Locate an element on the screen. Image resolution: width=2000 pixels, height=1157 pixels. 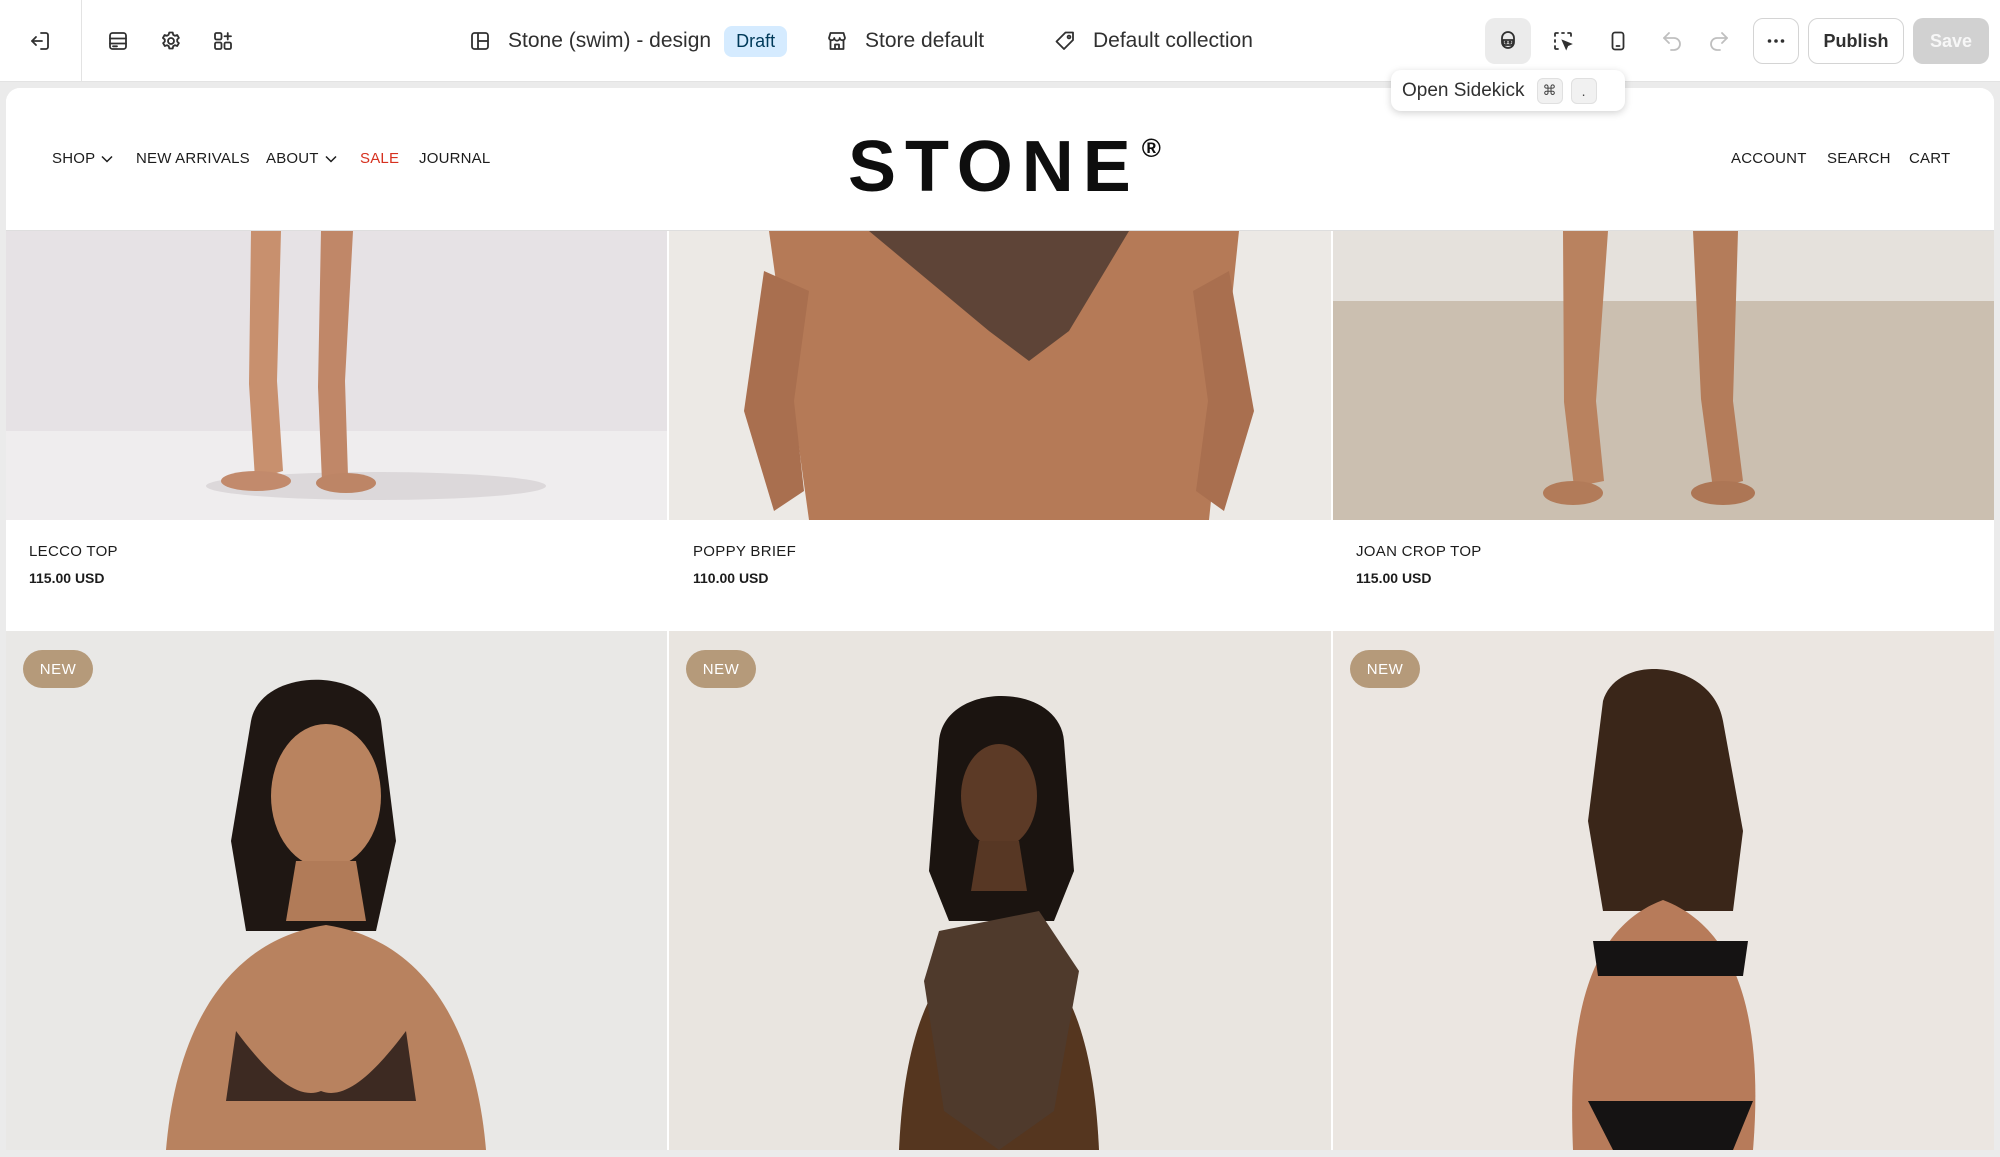
apps-icon is located at coordinates (223, 41).